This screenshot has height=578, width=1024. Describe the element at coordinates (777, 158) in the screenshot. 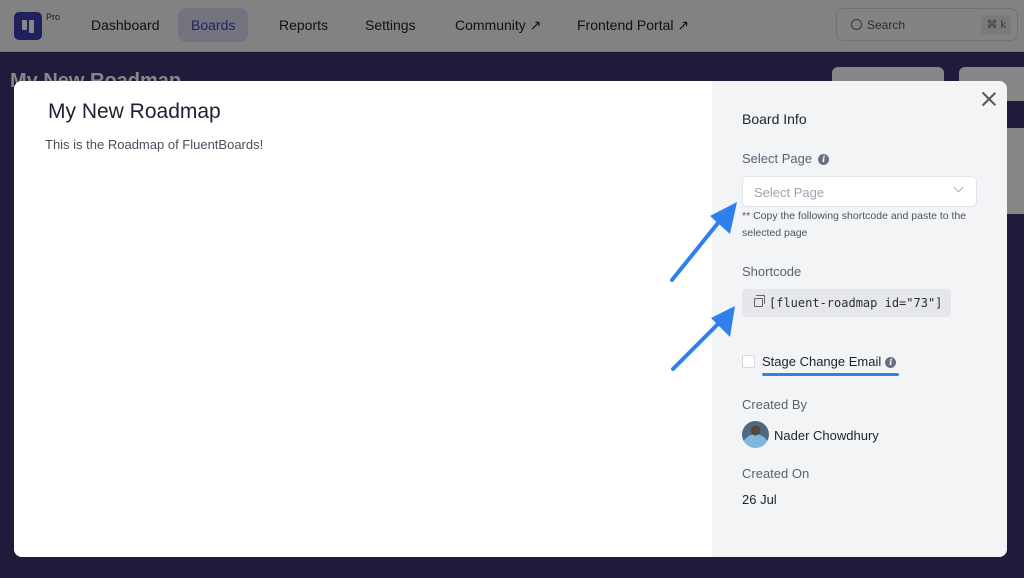

I see `select-page-label-text: Select Page` at that location.